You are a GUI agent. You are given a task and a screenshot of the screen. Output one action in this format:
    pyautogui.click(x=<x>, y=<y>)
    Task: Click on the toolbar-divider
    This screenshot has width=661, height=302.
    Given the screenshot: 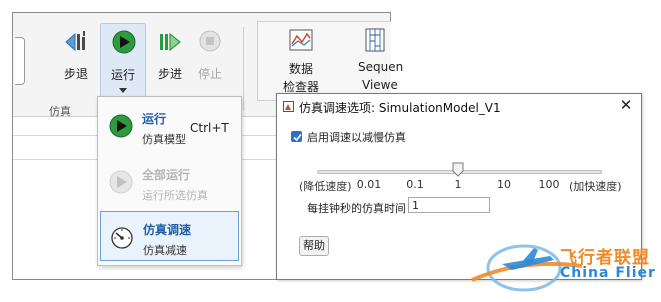 What is the action you would take?
    pyautogui.click(x=243, y=69)
    